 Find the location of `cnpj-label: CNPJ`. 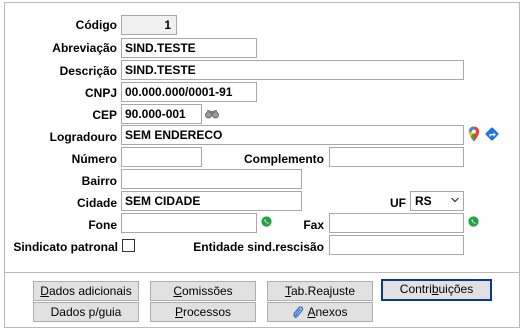

cnpj-label: CNPJ is located at coordinates (100, 93).